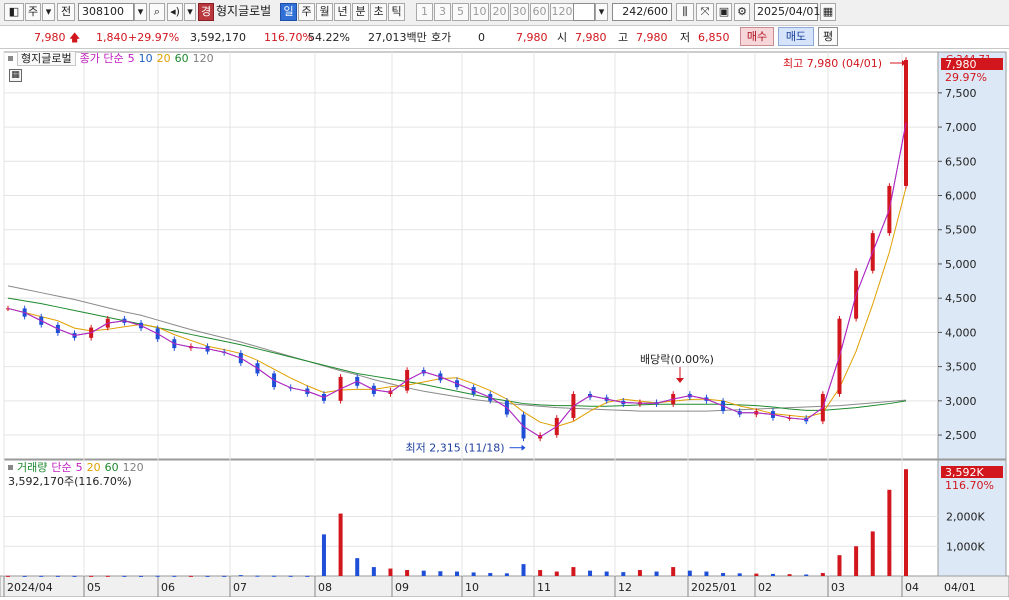 This screenshot has height=600, width=1009. I want to click on x-axis-label: 10, so click(472, 587).